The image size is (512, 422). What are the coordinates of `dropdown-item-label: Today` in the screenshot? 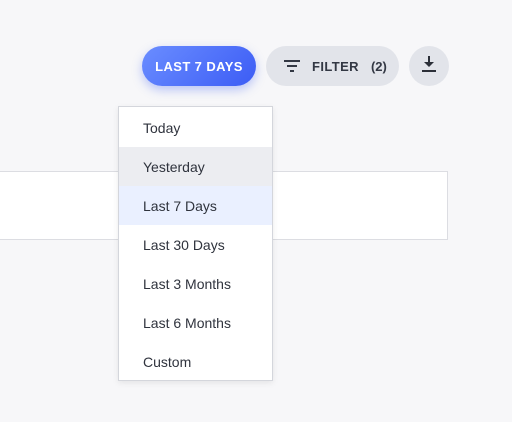 It's located at (162, 127).